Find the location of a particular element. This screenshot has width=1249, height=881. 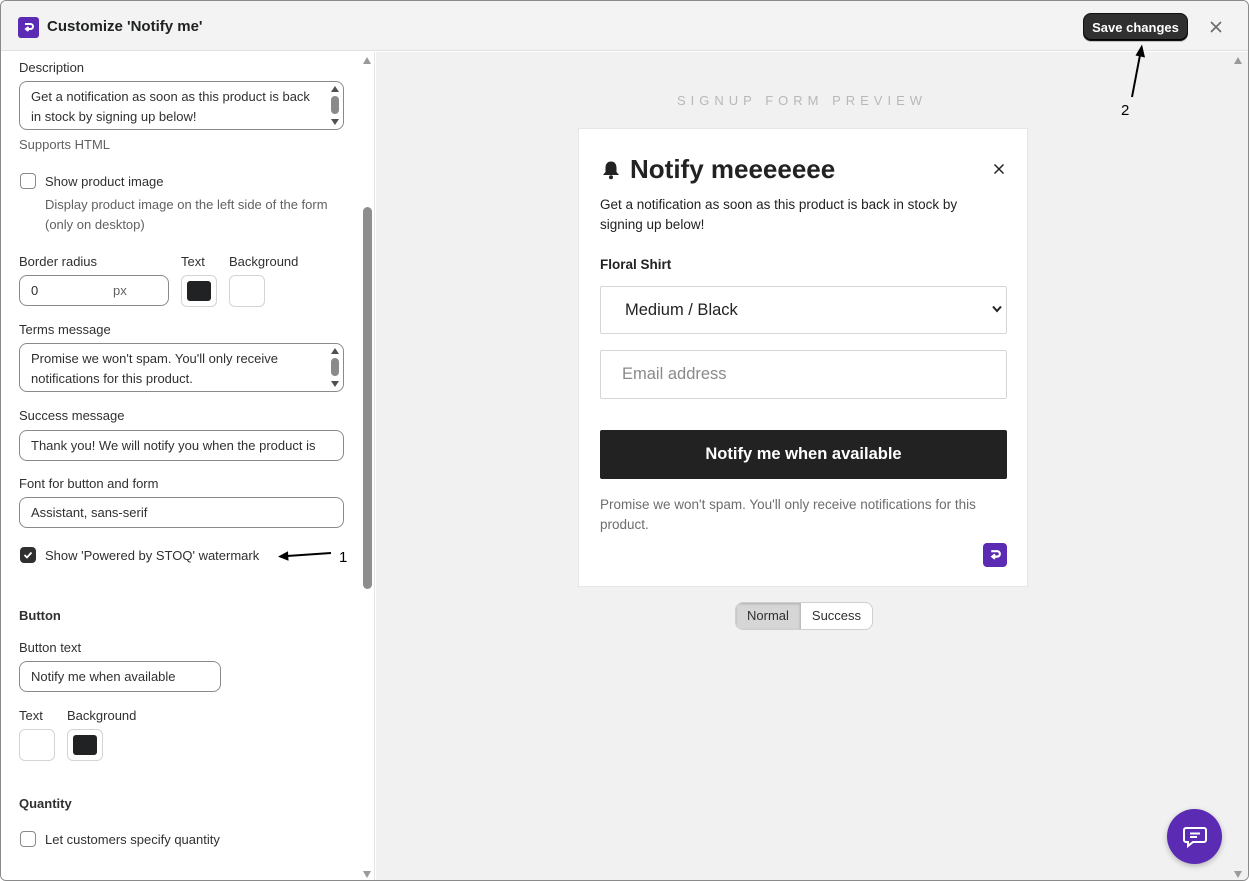

button-text-color-label: Text is located at coordinates (31, 715).